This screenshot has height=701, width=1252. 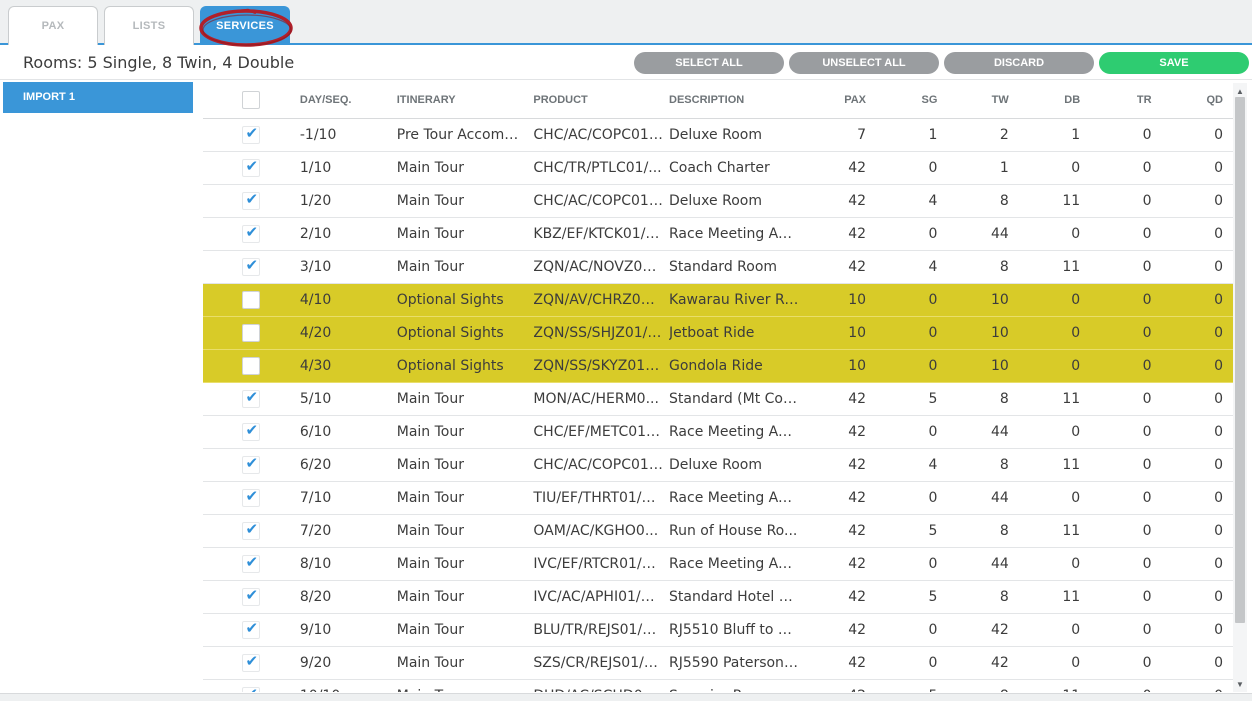 What do you see at coordinates (251, 100) in the screenshot?
I see `header-select-checkbox` at bounding box center [251, 100].